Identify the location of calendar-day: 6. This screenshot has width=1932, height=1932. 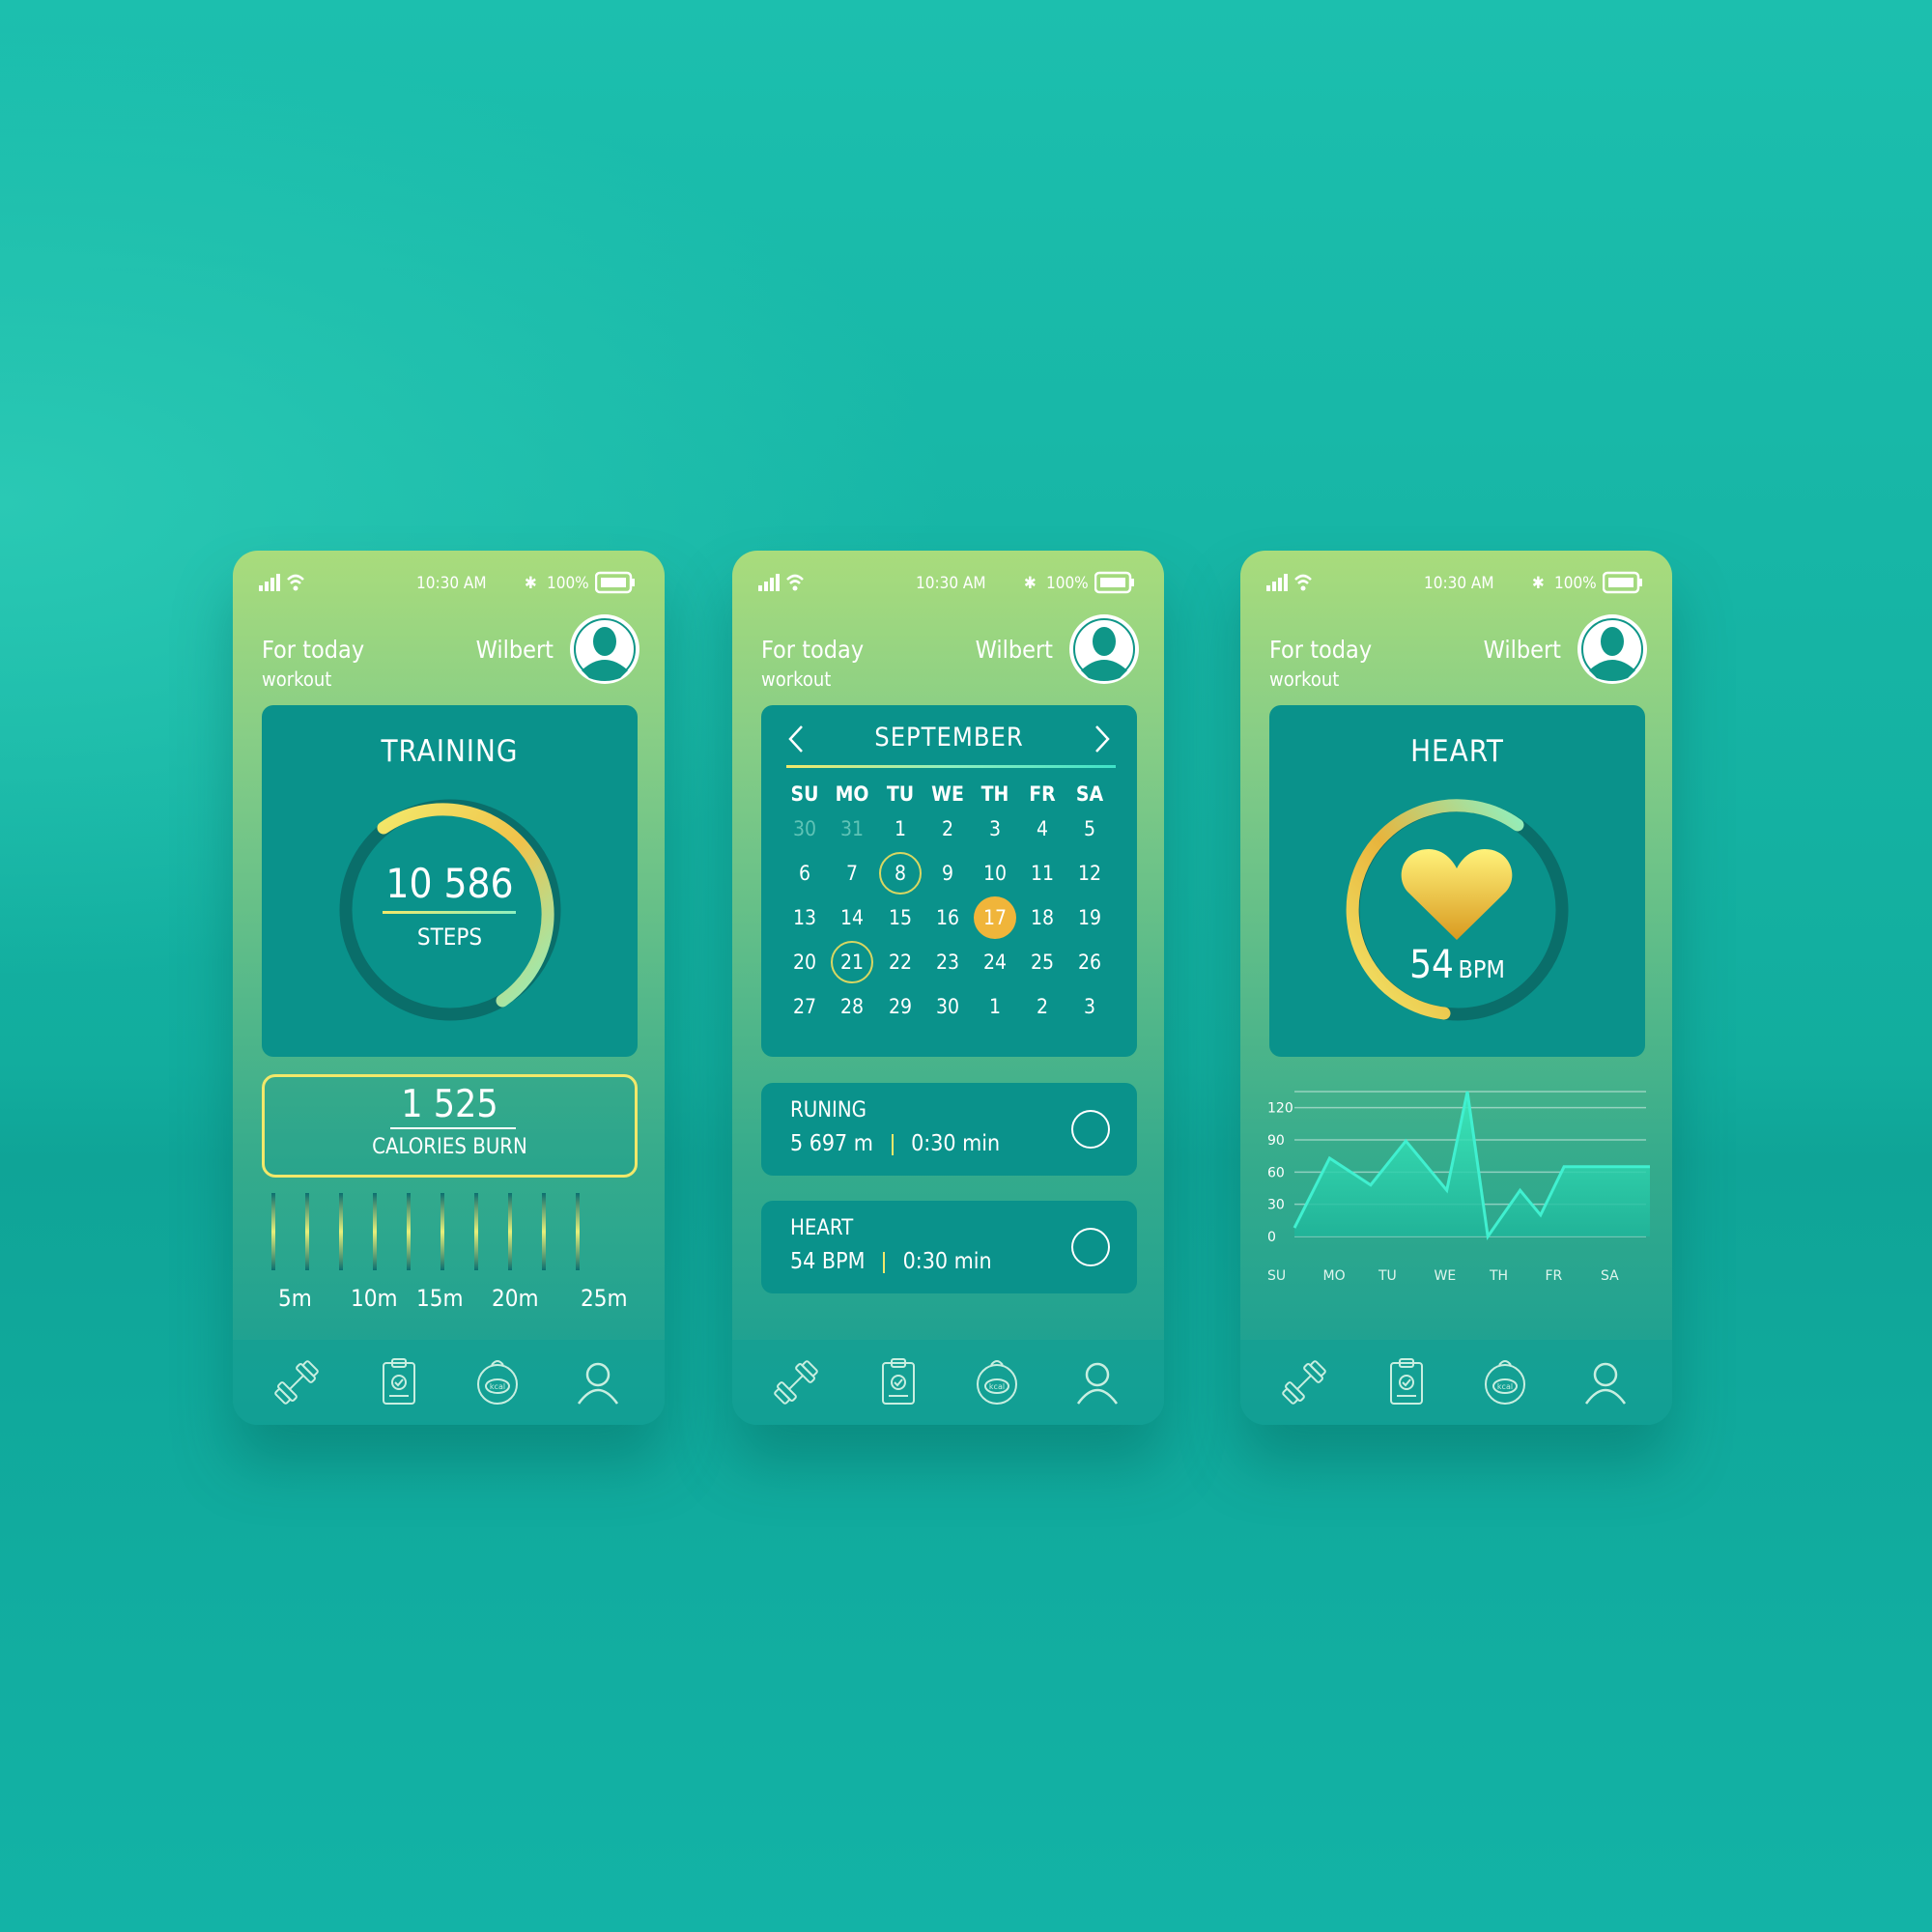
(804, 873).